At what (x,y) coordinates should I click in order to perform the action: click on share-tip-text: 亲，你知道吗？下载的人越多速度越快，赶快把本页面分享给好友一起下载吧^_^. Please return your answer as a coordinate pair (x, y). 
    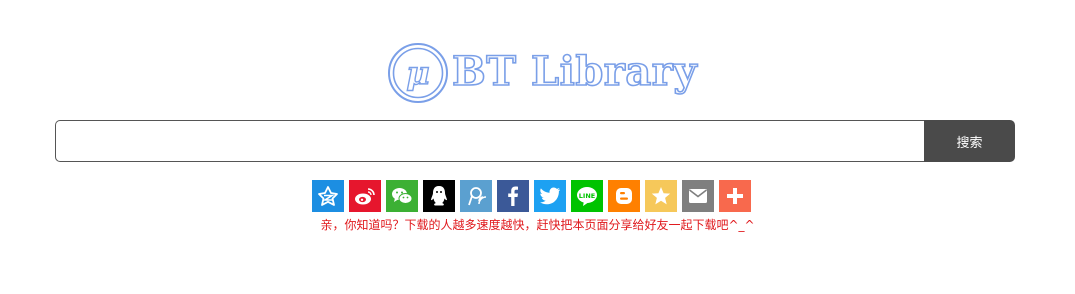
    Looking at the image, I should click on (537, 225).